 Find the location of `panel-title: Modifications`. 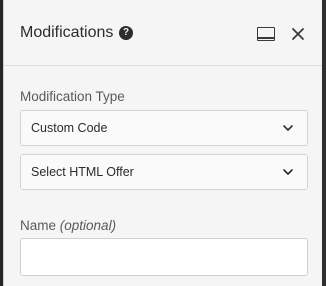

panel-title: Modifications is located at coordinates (67, 32).